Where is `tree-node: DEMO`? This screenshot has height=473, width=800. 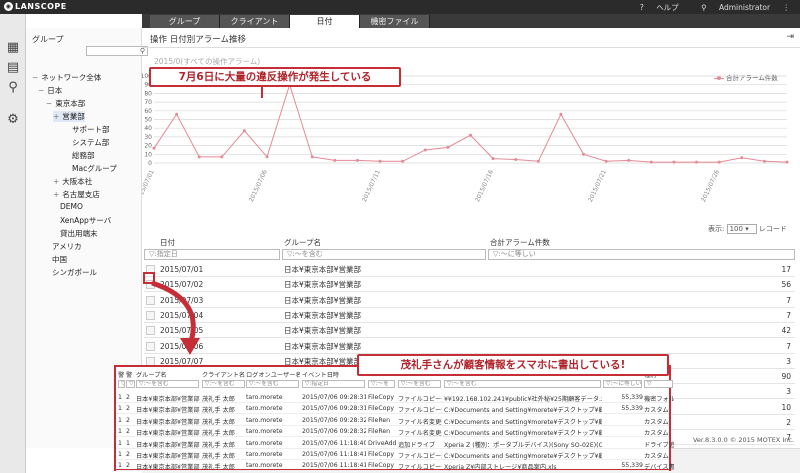 tree-node: DEMO is located at coordinates (71, 206).